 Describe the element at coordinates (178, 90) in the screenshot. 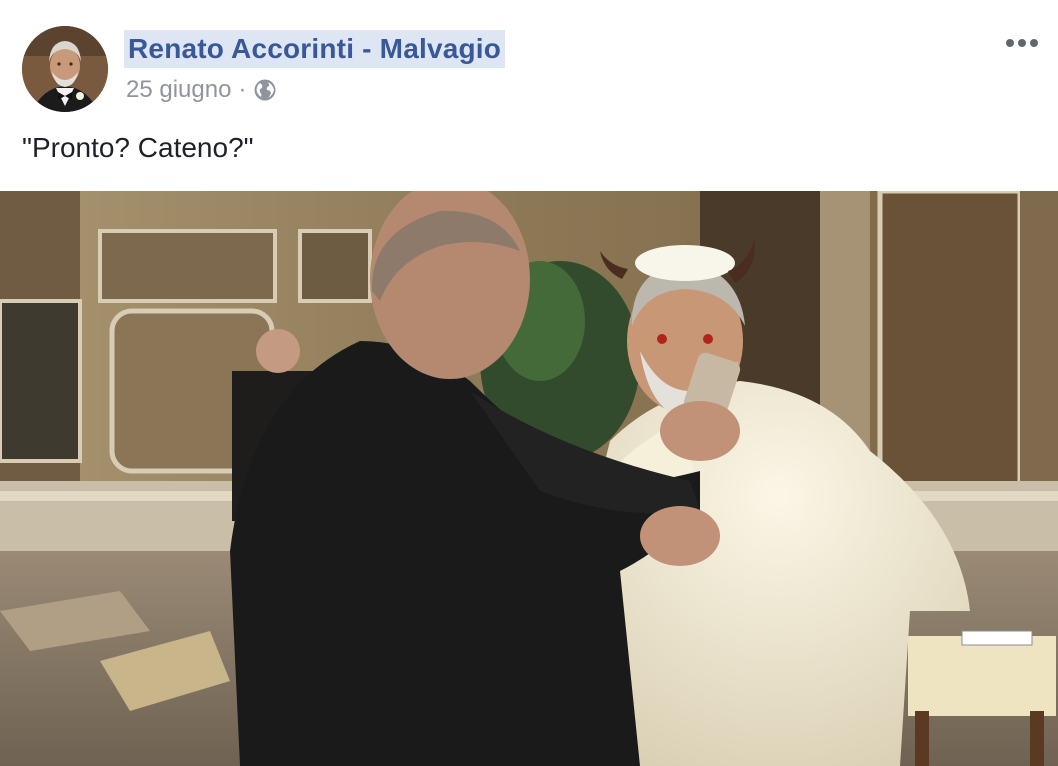

I see `post-date-link: 25 giugno` at that location.